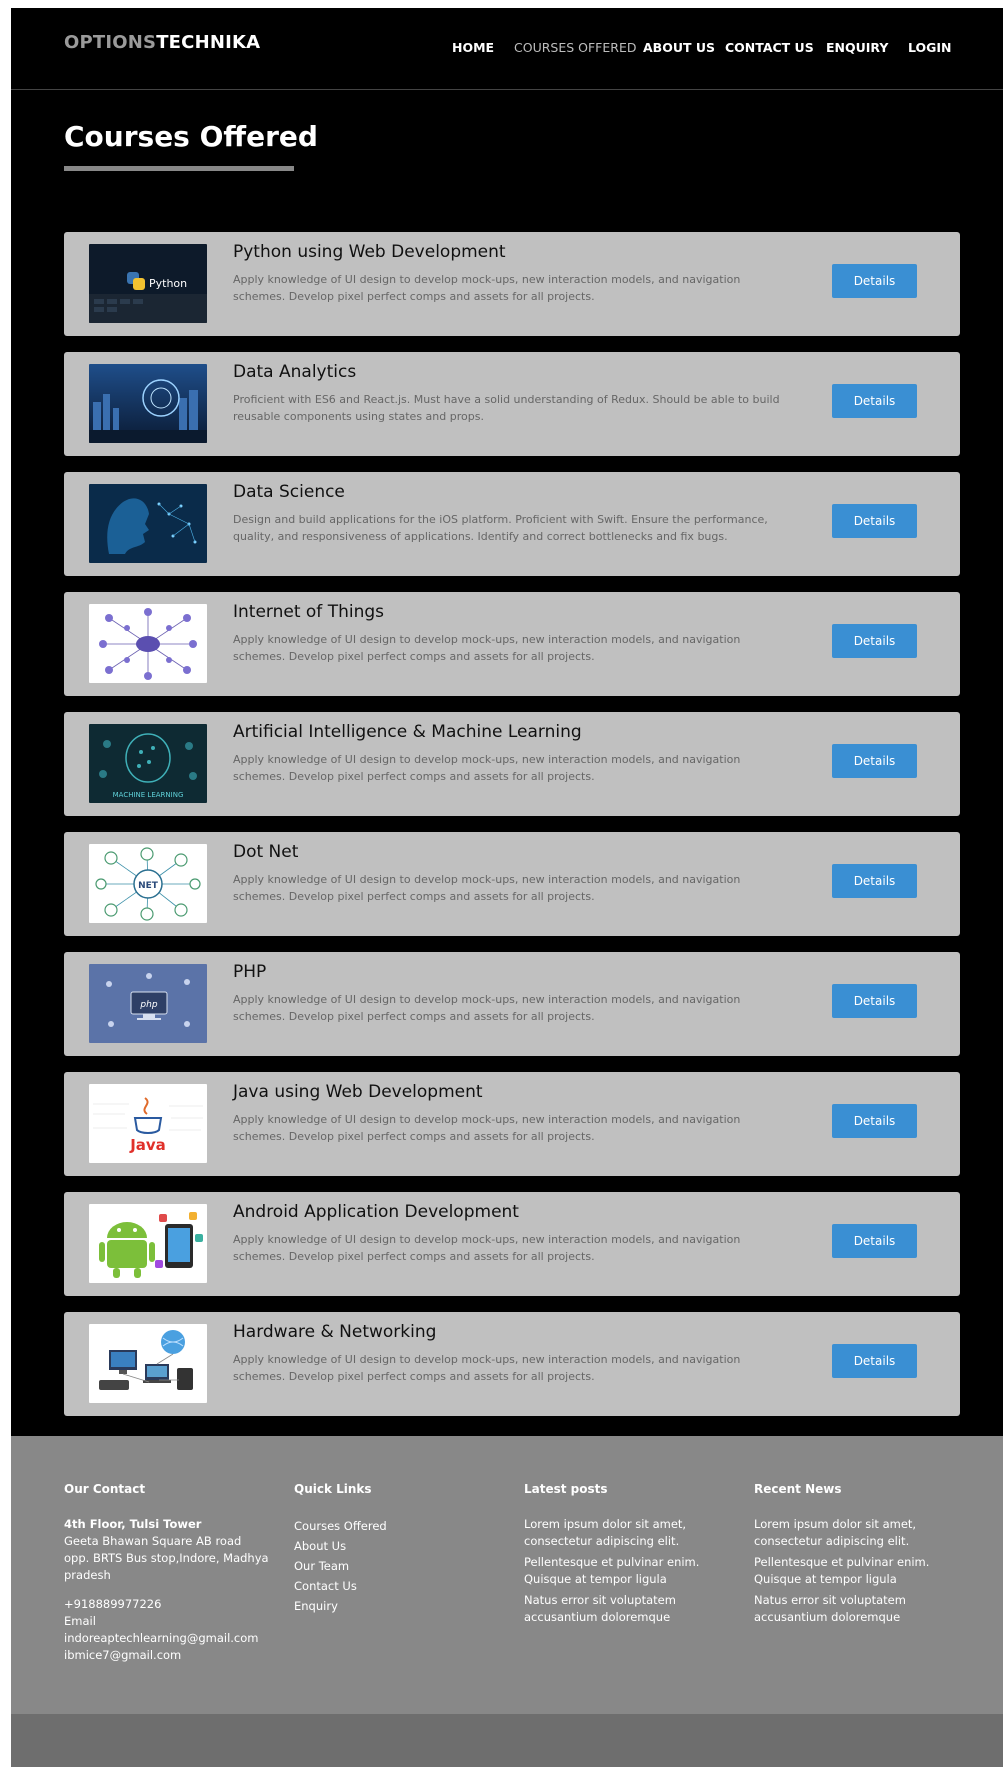  What do you see at coordinates (179, 168) in the screenshot?
I see `title-underline` at bounding box center [179, 168].